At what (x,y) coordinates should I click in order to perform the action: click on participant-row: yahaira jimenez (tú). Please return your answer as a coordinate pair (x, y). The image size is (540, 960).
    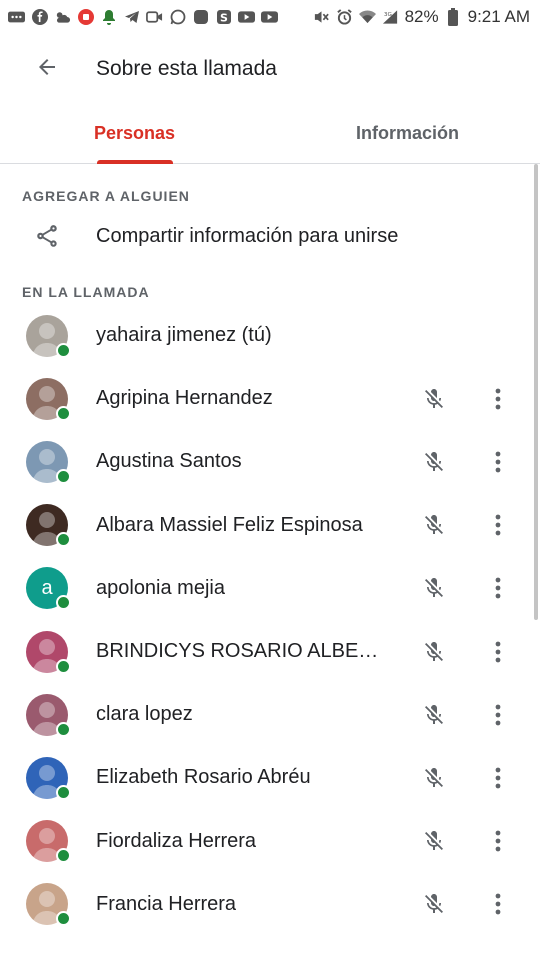
    Looking at the image, I should click on (270, 335).